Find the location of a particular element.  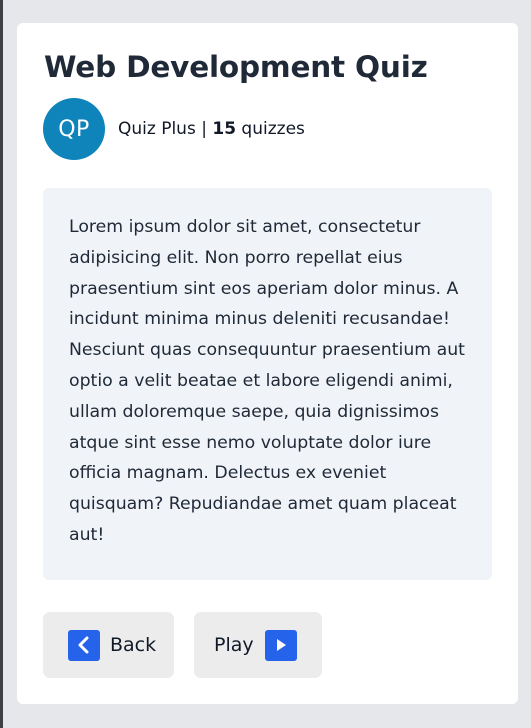

author-info: Quiz Plus | 15 quizzes is located at coordinates (211, 129).